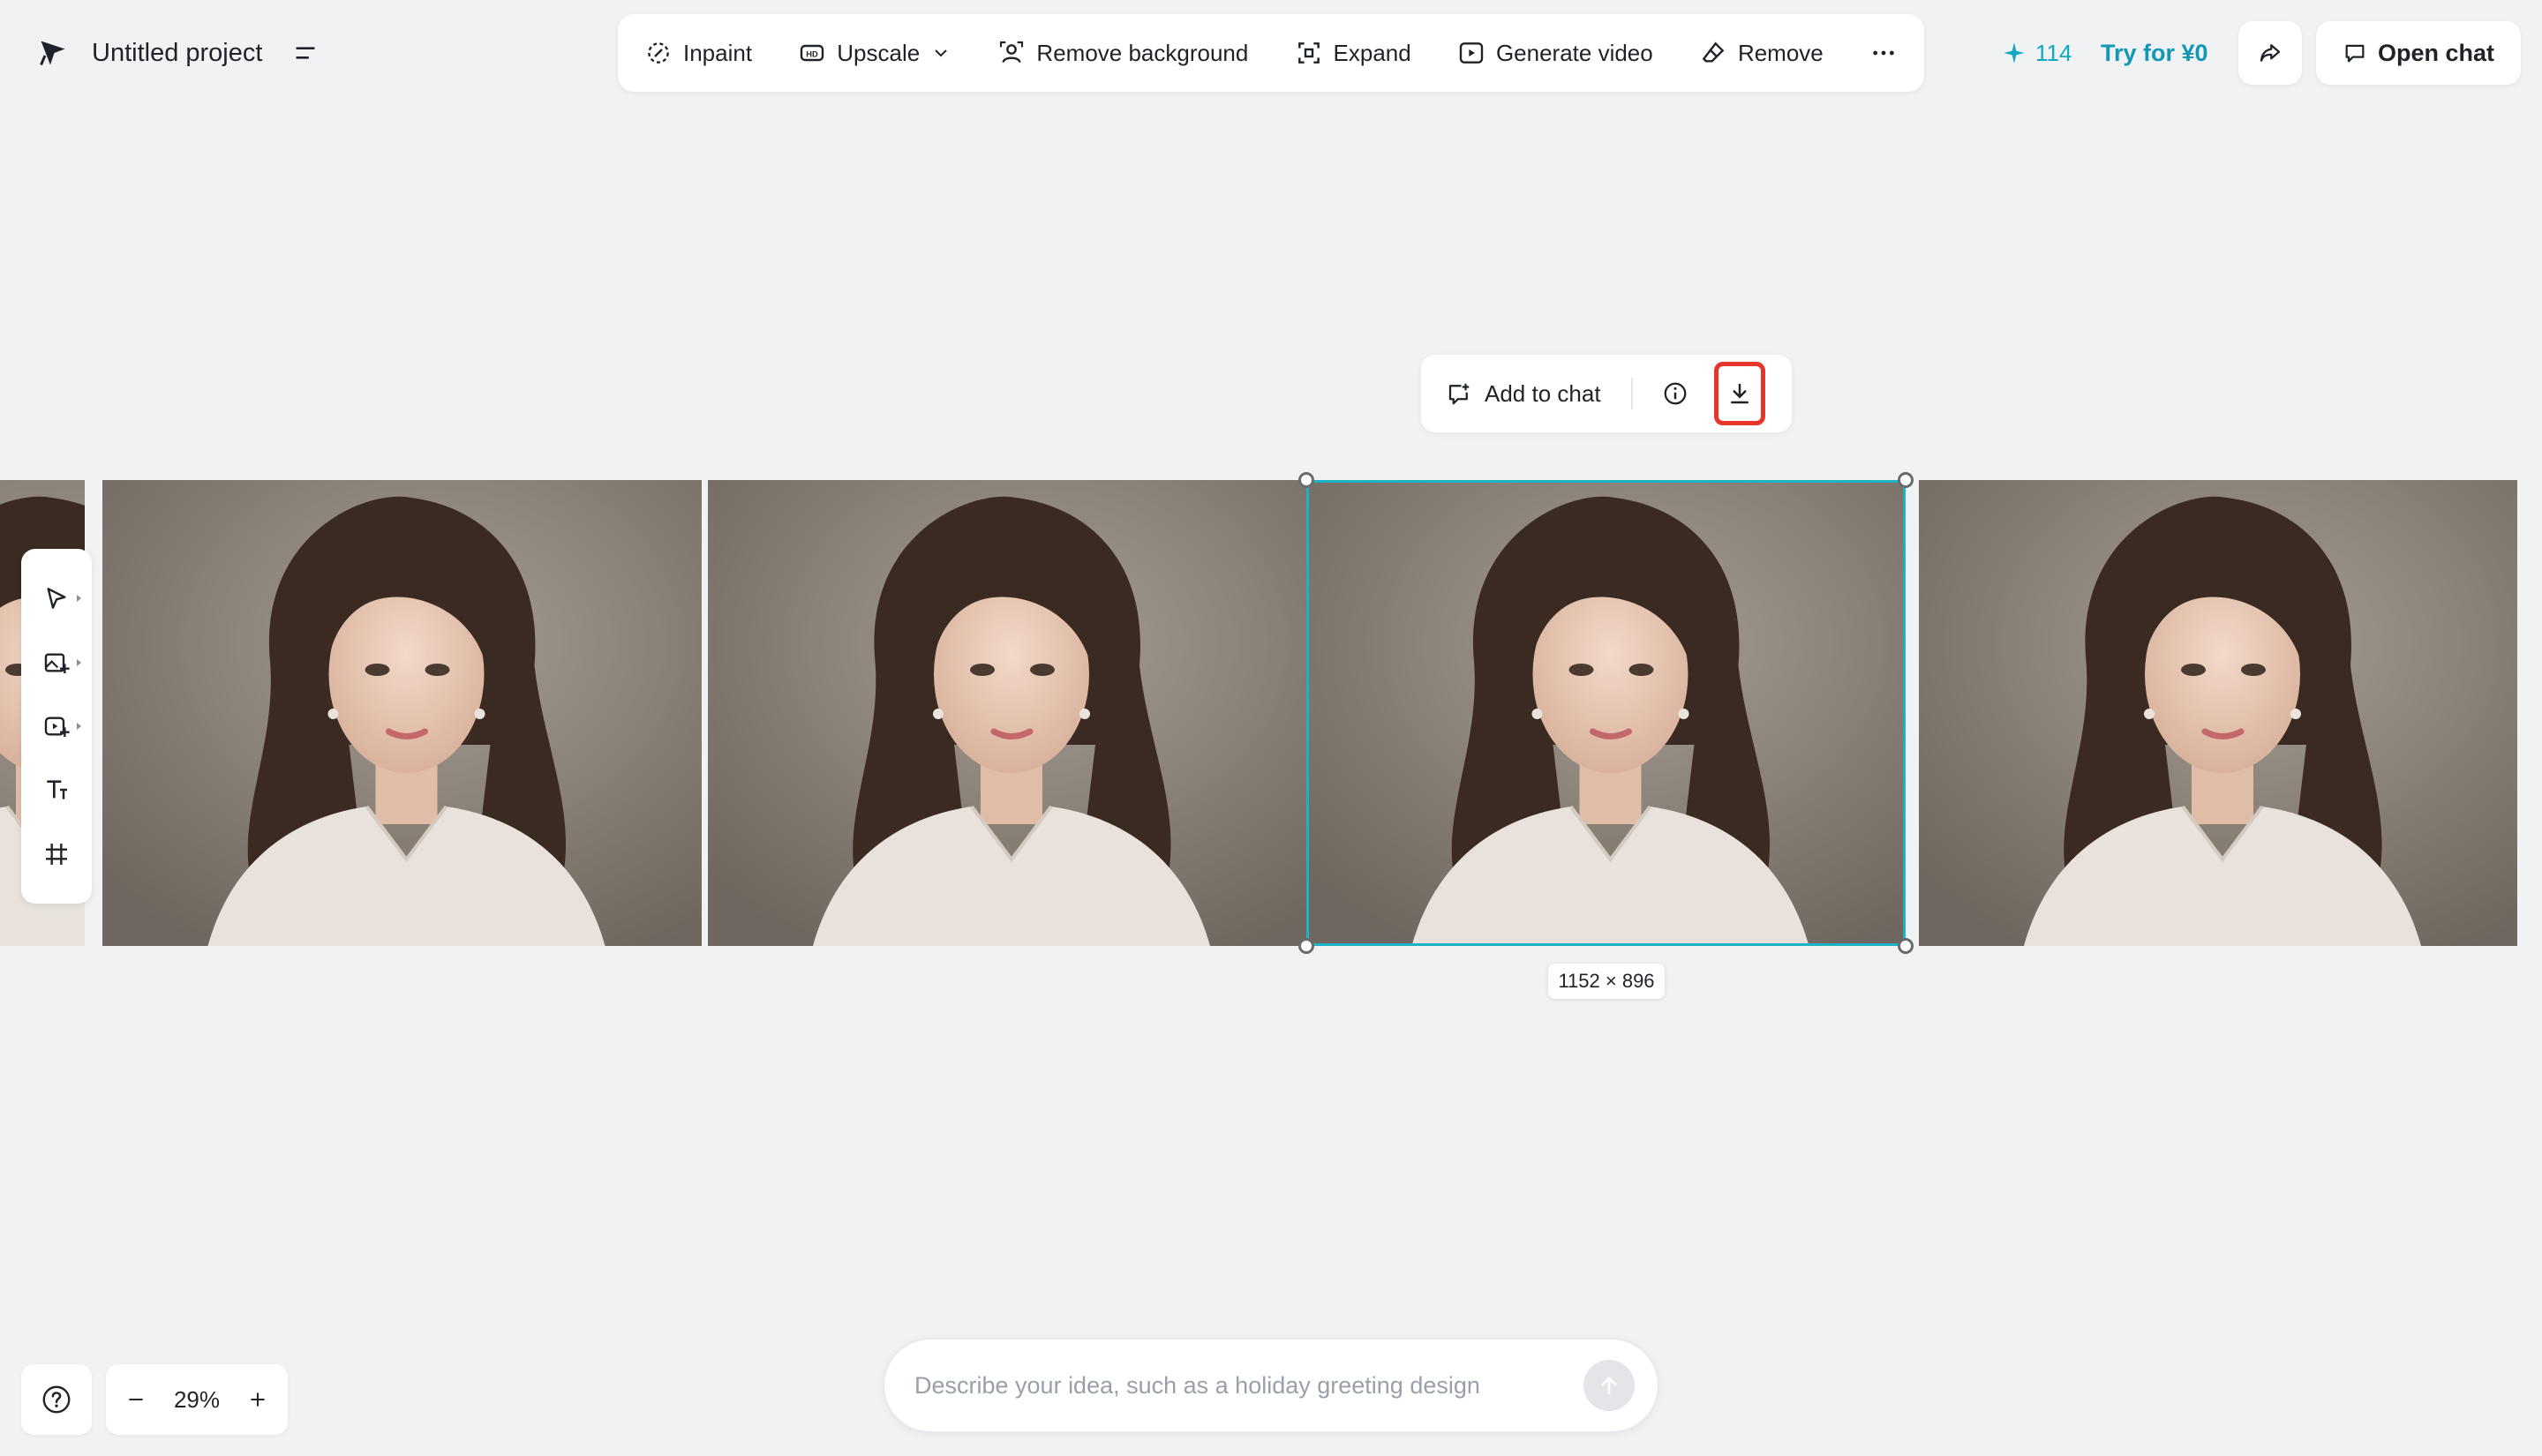  I want to click on send-button, so click(1609, 1385).